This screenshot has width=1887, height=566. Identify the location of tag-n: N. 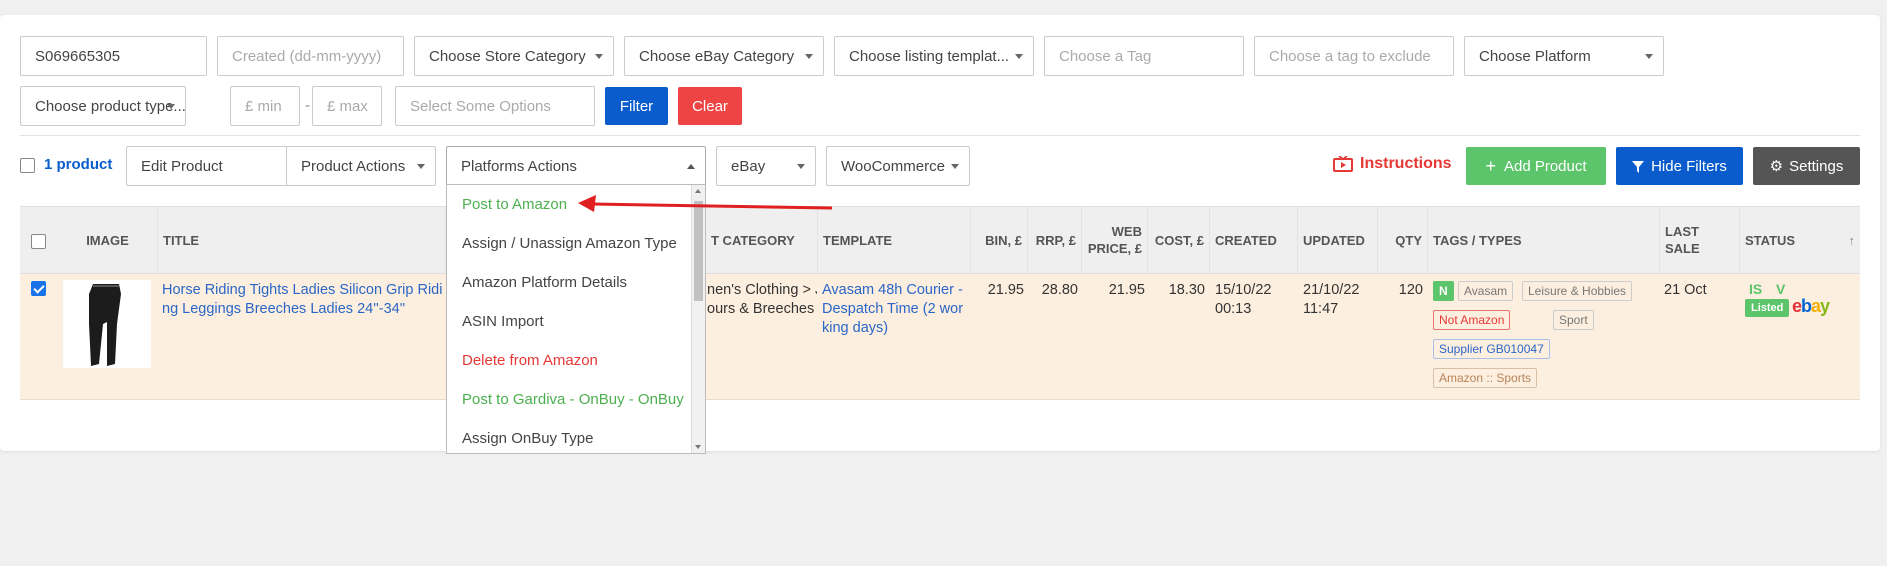
(1443, 291).